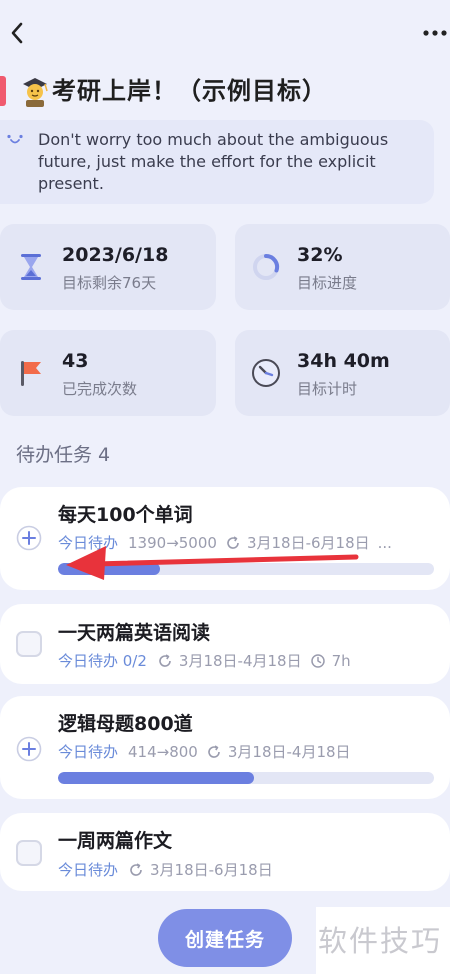 This screenshot has height=974, width=450. Describe the element at coordinates (31, 267) in the screenshot. I see `hourglass-icon` at that location.